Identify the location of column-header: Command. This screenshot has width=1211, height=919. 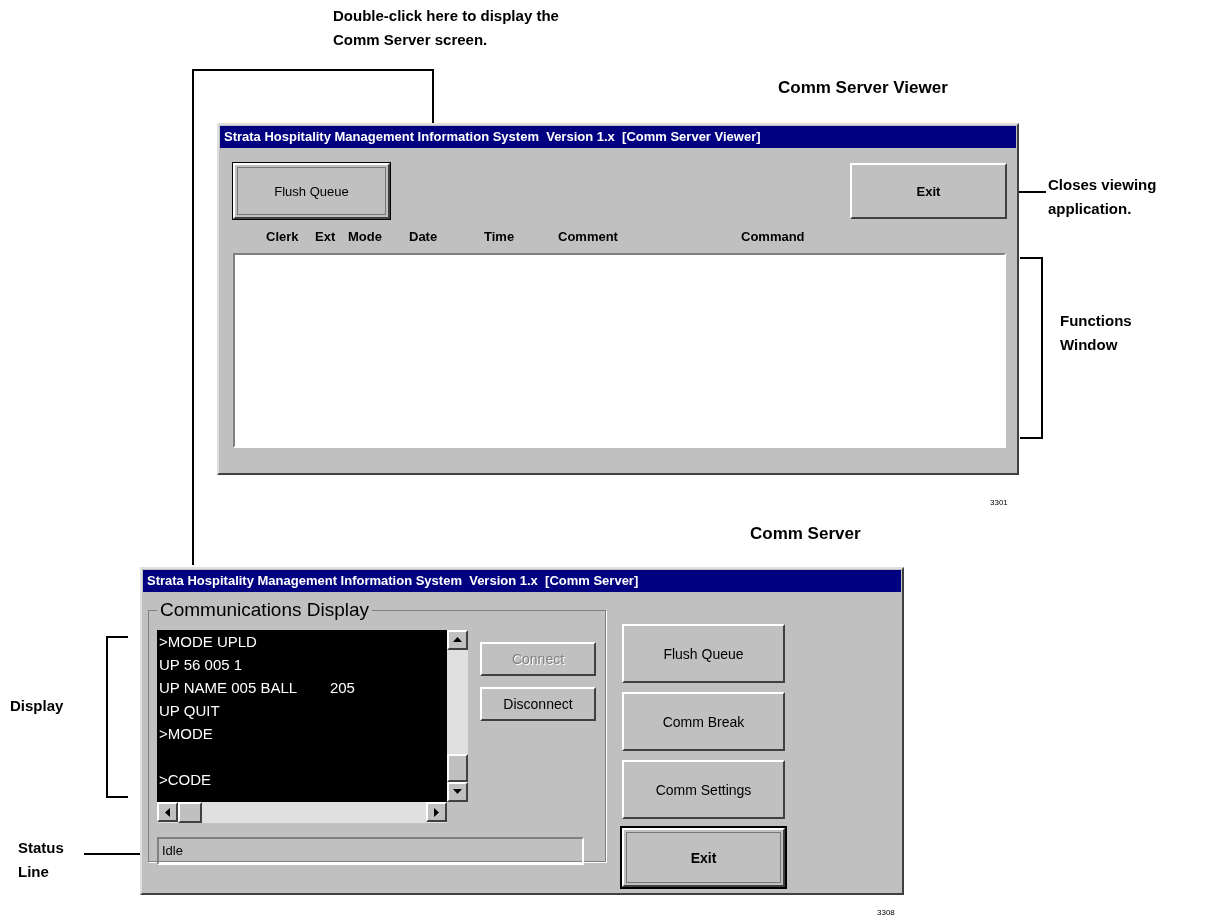
(773, 236).